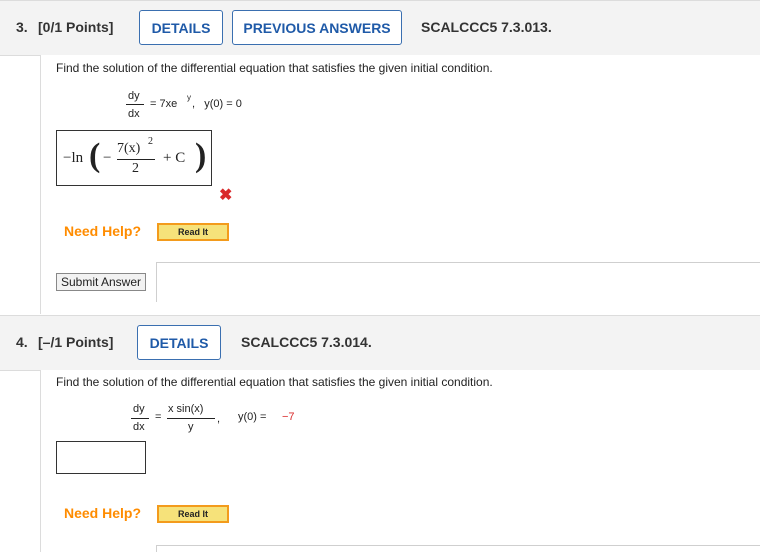 Image resolution: width=760 pixels, height=552 pixels. I want to click on q3-eq-den: dx, so click(134, 114).